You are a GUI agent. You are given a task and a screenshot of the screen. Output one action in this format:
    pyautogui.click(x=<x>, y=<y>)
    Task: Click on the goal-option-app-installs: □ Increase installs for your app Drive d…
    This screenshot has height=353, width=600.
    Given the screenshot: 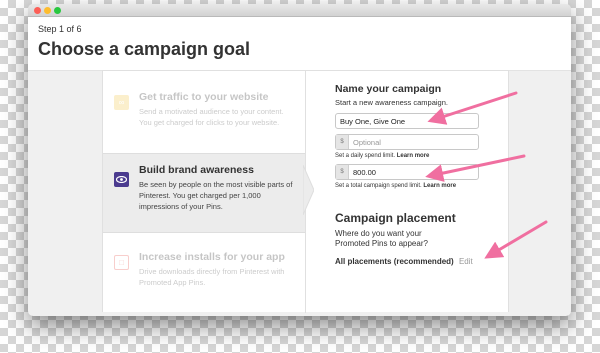 What is the action you would take?
    pyautogui.click(x=204, y=269)
    